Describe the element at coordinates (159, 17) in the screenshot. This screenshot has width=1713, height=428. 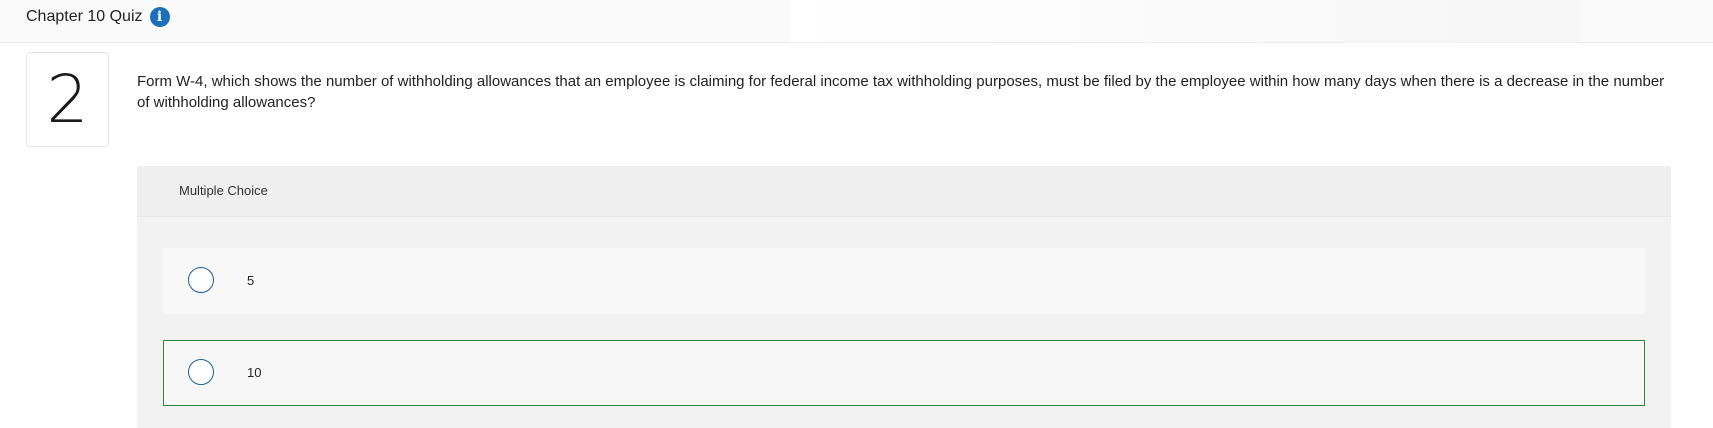
I see `info-icon: i` at that location.